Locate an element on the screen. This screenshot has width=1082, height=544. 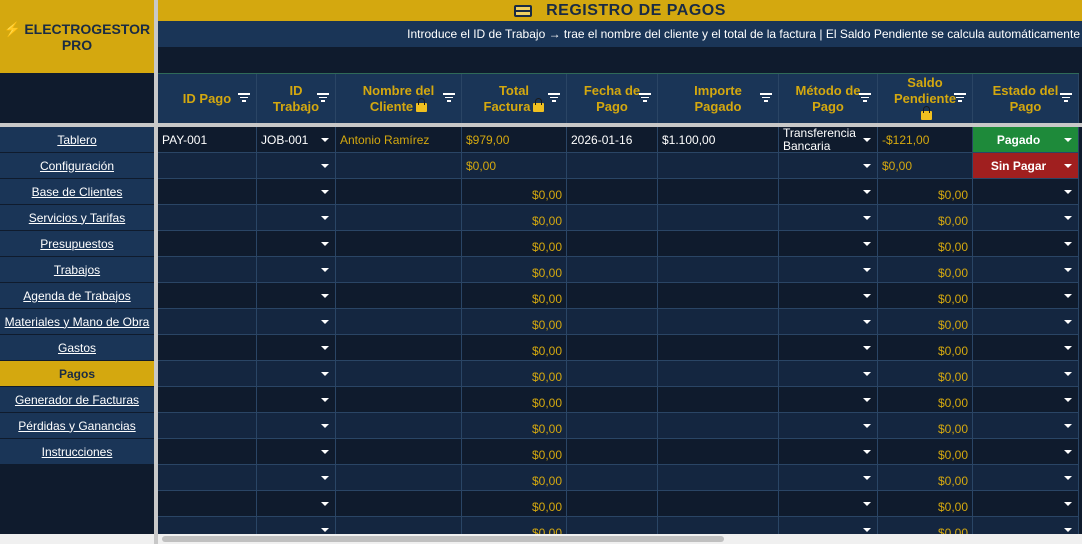
column-header-estado: Estado del Pago is located at coordinates (1026, 98).